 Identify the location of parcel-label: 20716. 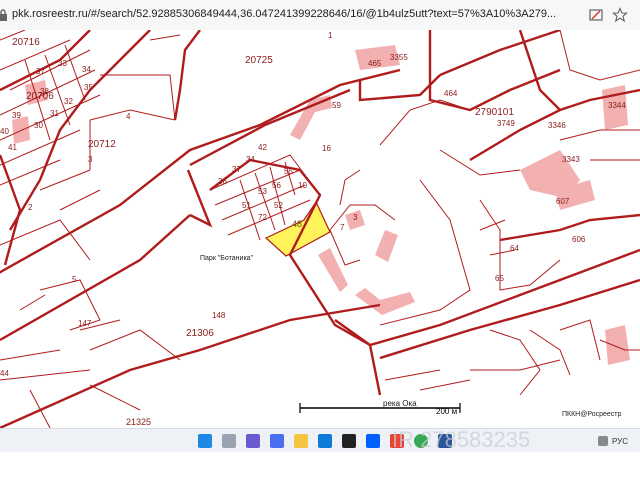
(26, 42).